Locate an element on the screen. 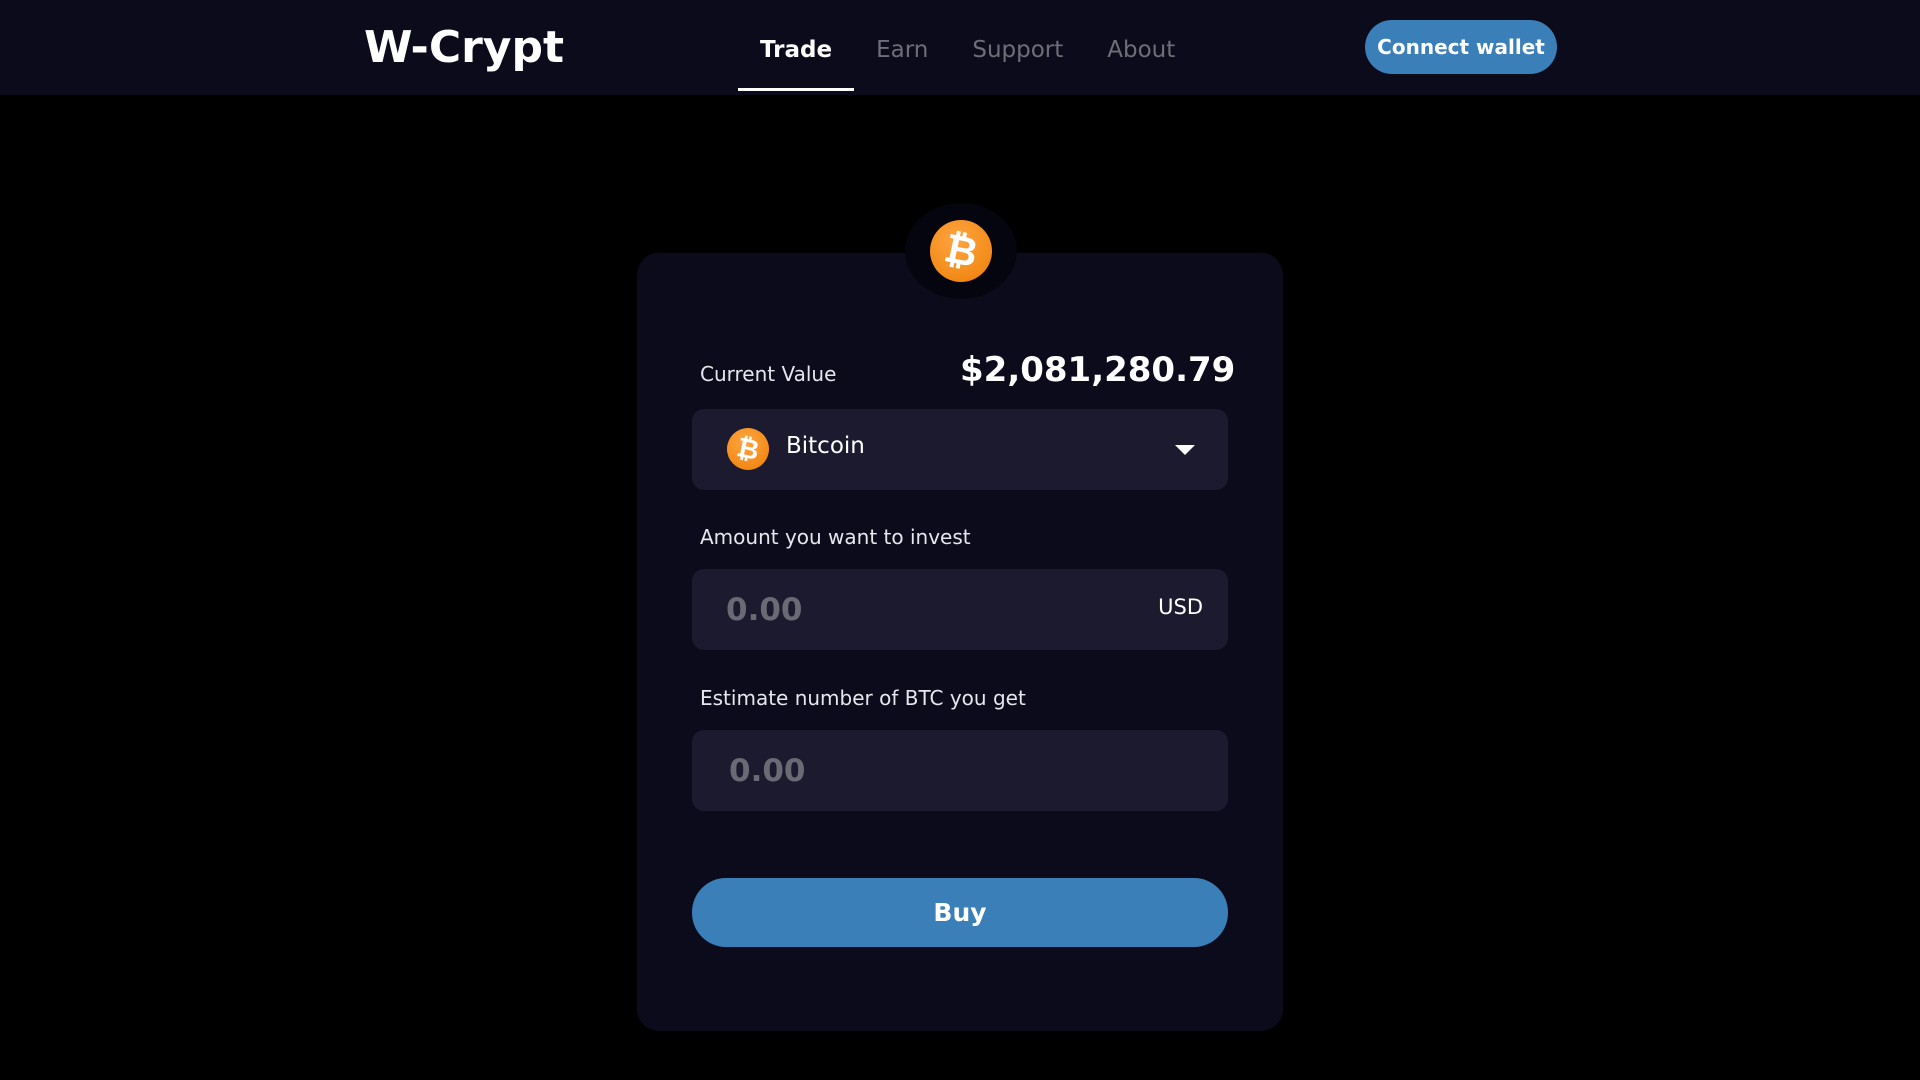 The height and width of the screenshot is (1080, 1920). connect-wallet-button: Connect wallet is located at coordinates (1461, 47).